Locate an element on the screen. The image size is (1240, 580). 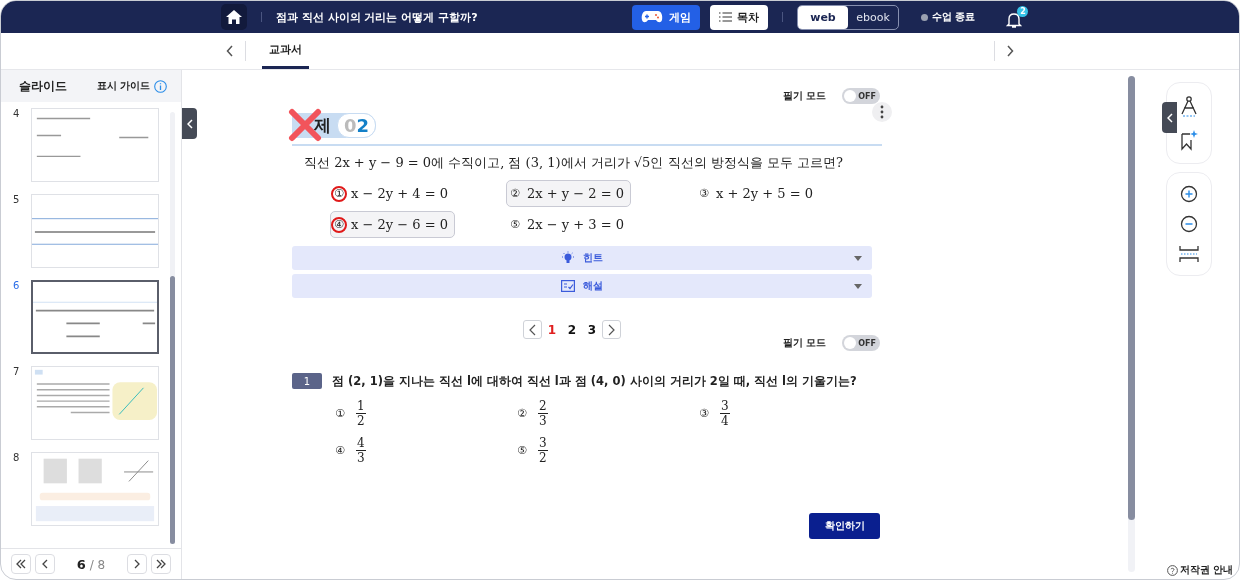
zoom-out-icon is located at coordinates (1189, 224).